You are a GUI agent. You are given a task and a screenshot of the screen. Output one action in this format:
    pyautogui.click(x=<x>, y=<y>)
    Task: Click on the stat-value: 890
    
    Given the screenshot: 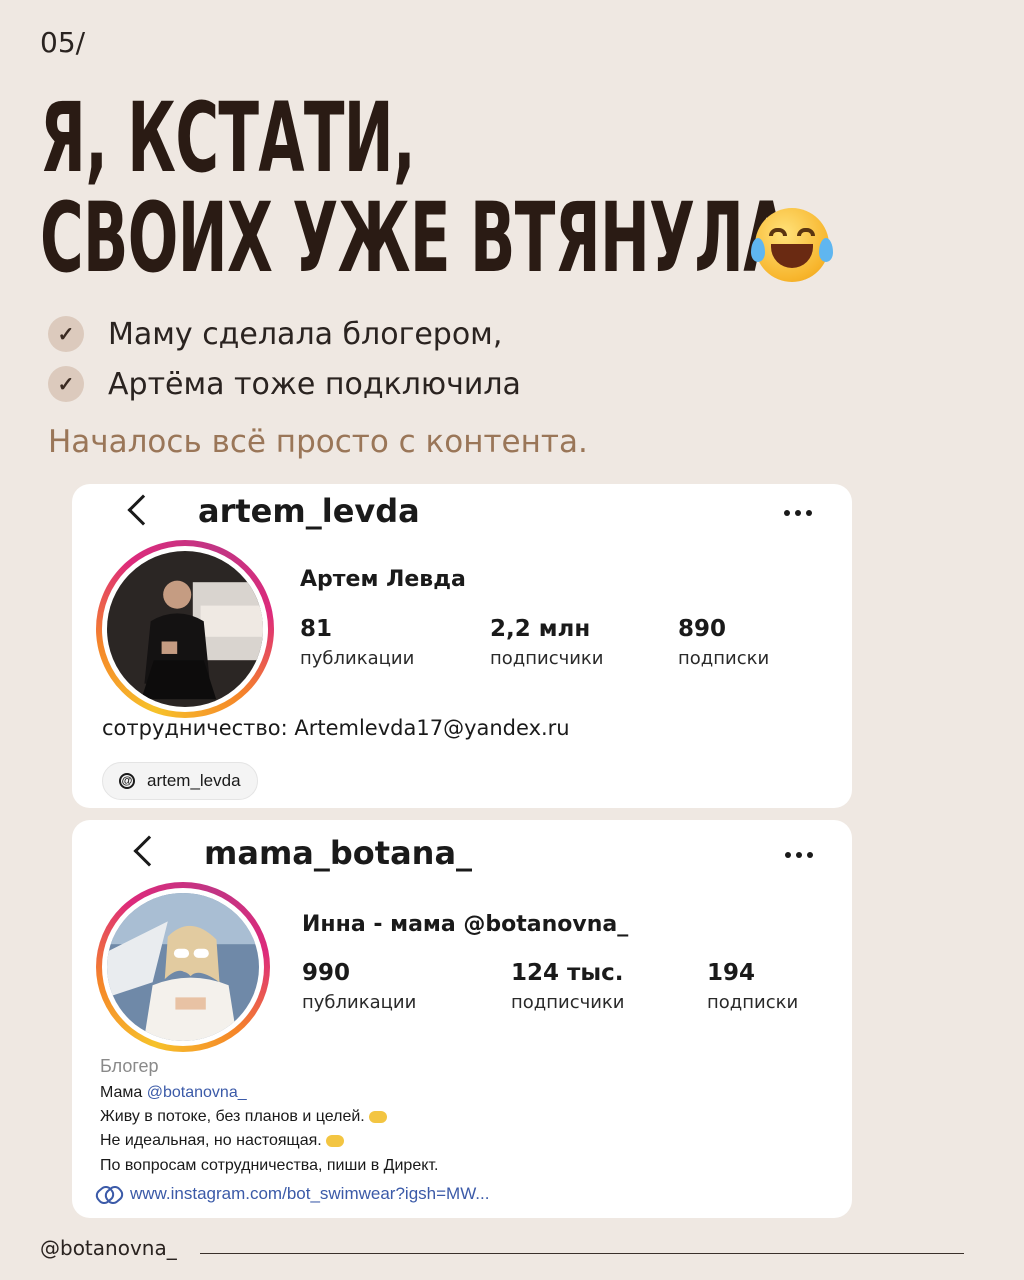 What is the action you would take?
    pyautogui.click(x=702, y=629)
    